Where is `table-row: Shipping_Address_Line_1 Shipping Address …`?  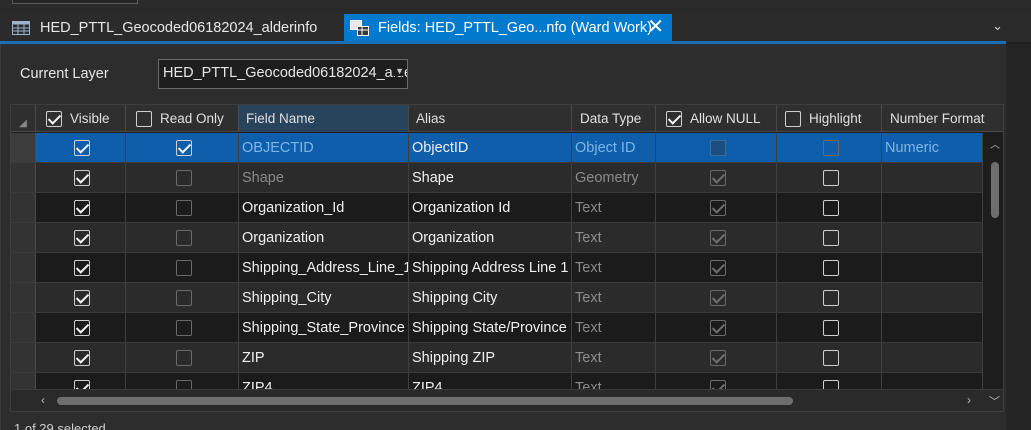
table-row: Shipping_Address_Line_1 Shipping Address … is located at coordinates (497, 268).